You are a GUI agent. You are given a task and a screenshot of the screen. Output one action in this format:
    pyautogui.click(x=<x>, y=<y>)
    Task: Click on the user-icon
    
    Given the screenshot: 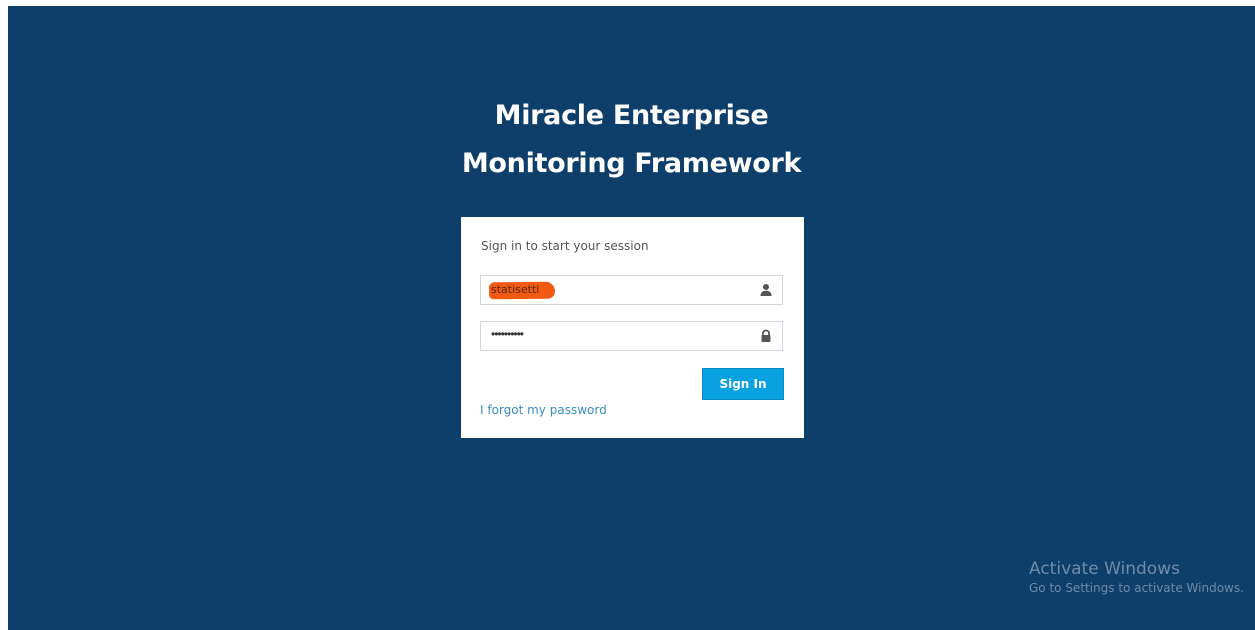 What is the action you would take?
    pyautogui.click(x=766, y=290)
    